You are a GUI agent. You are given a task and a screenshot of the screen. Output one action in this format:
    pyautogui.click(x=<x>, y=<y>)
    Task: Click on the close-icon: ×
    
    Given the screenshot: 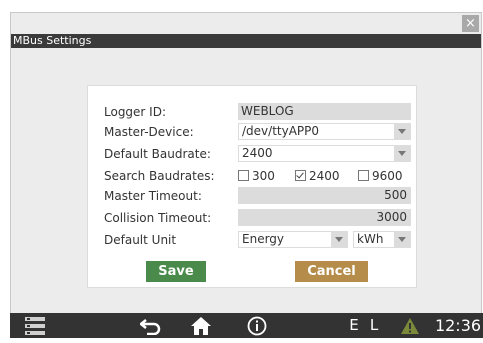 What is the action you would take?
    pyautogui.click(x=470, y=23)
    